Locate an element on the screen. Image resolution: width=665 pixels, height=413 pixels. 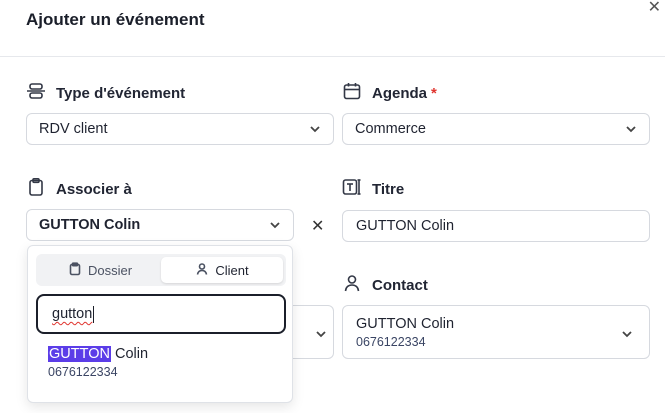
tab-dossier-label: Dossier is located at coordinates (110, 270).